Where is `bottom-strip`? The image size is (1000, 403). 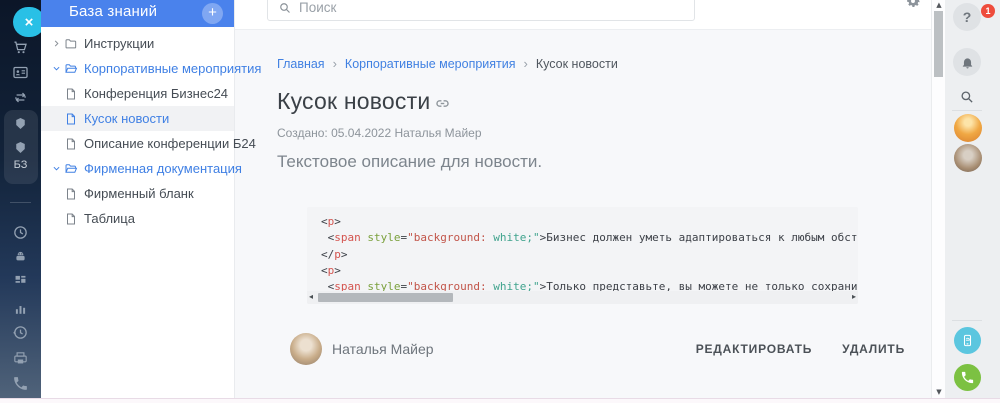 bottom-strip is located at coordinates (500, 400).